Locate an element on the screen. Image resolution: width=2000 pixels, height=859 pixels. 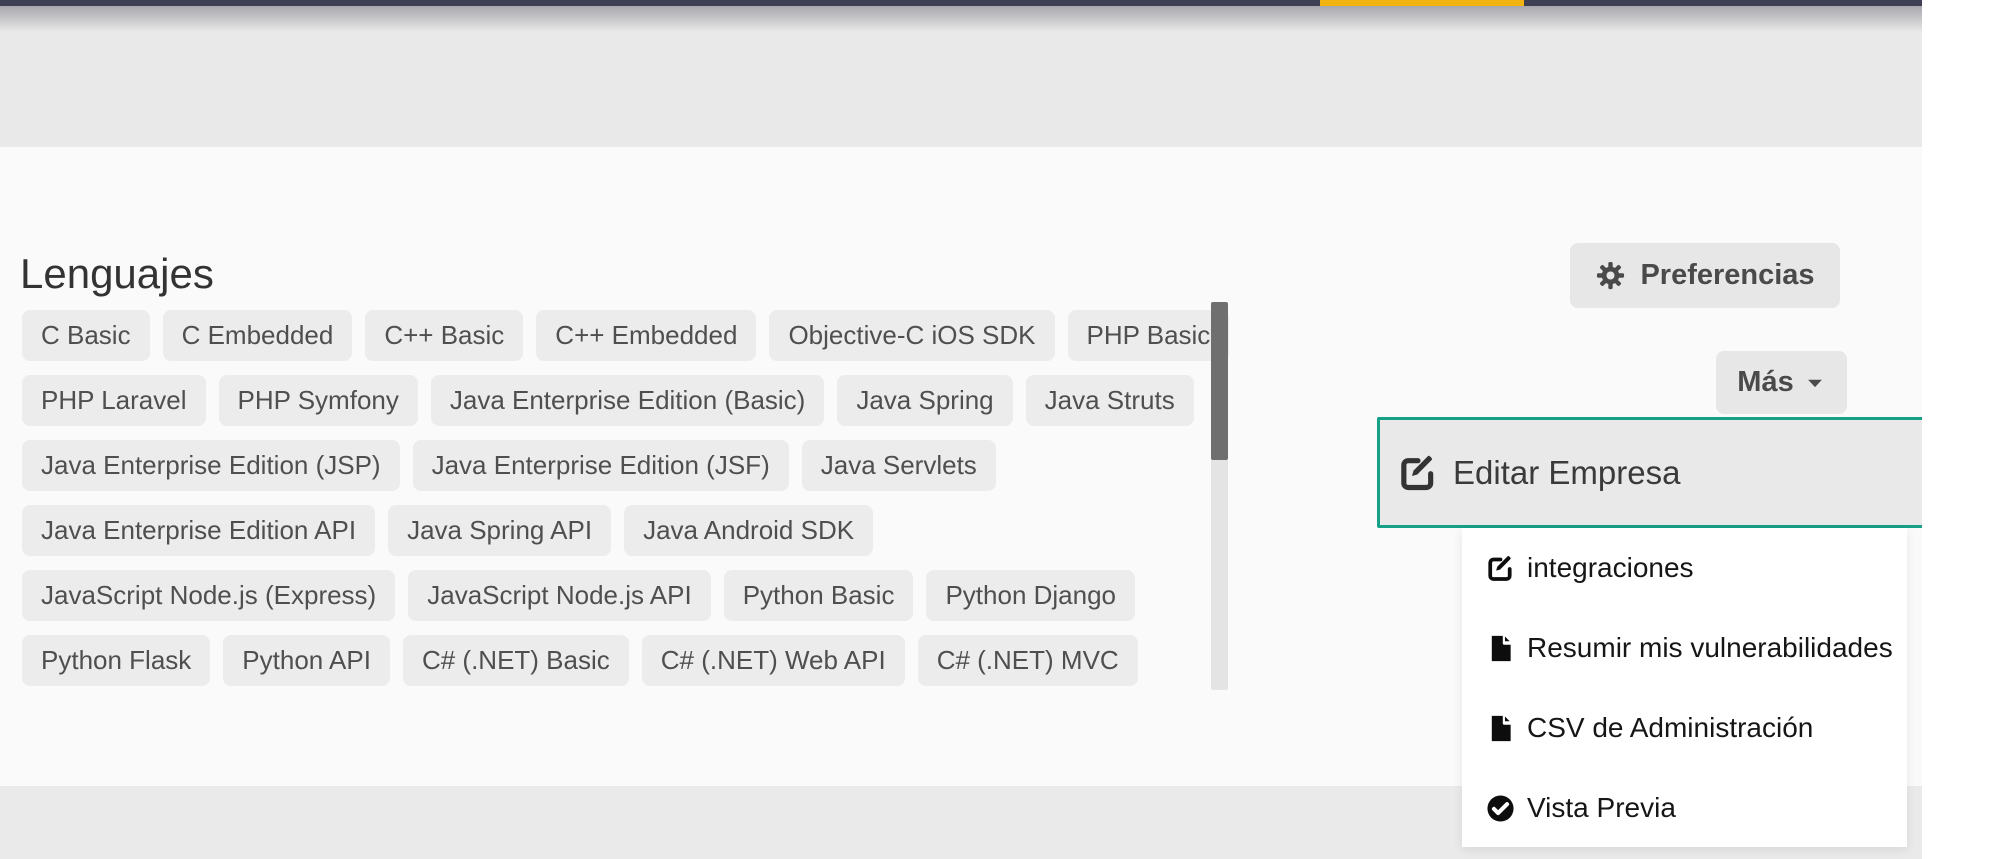
topbar-active-indicator is located at coordinates (1422, 3).